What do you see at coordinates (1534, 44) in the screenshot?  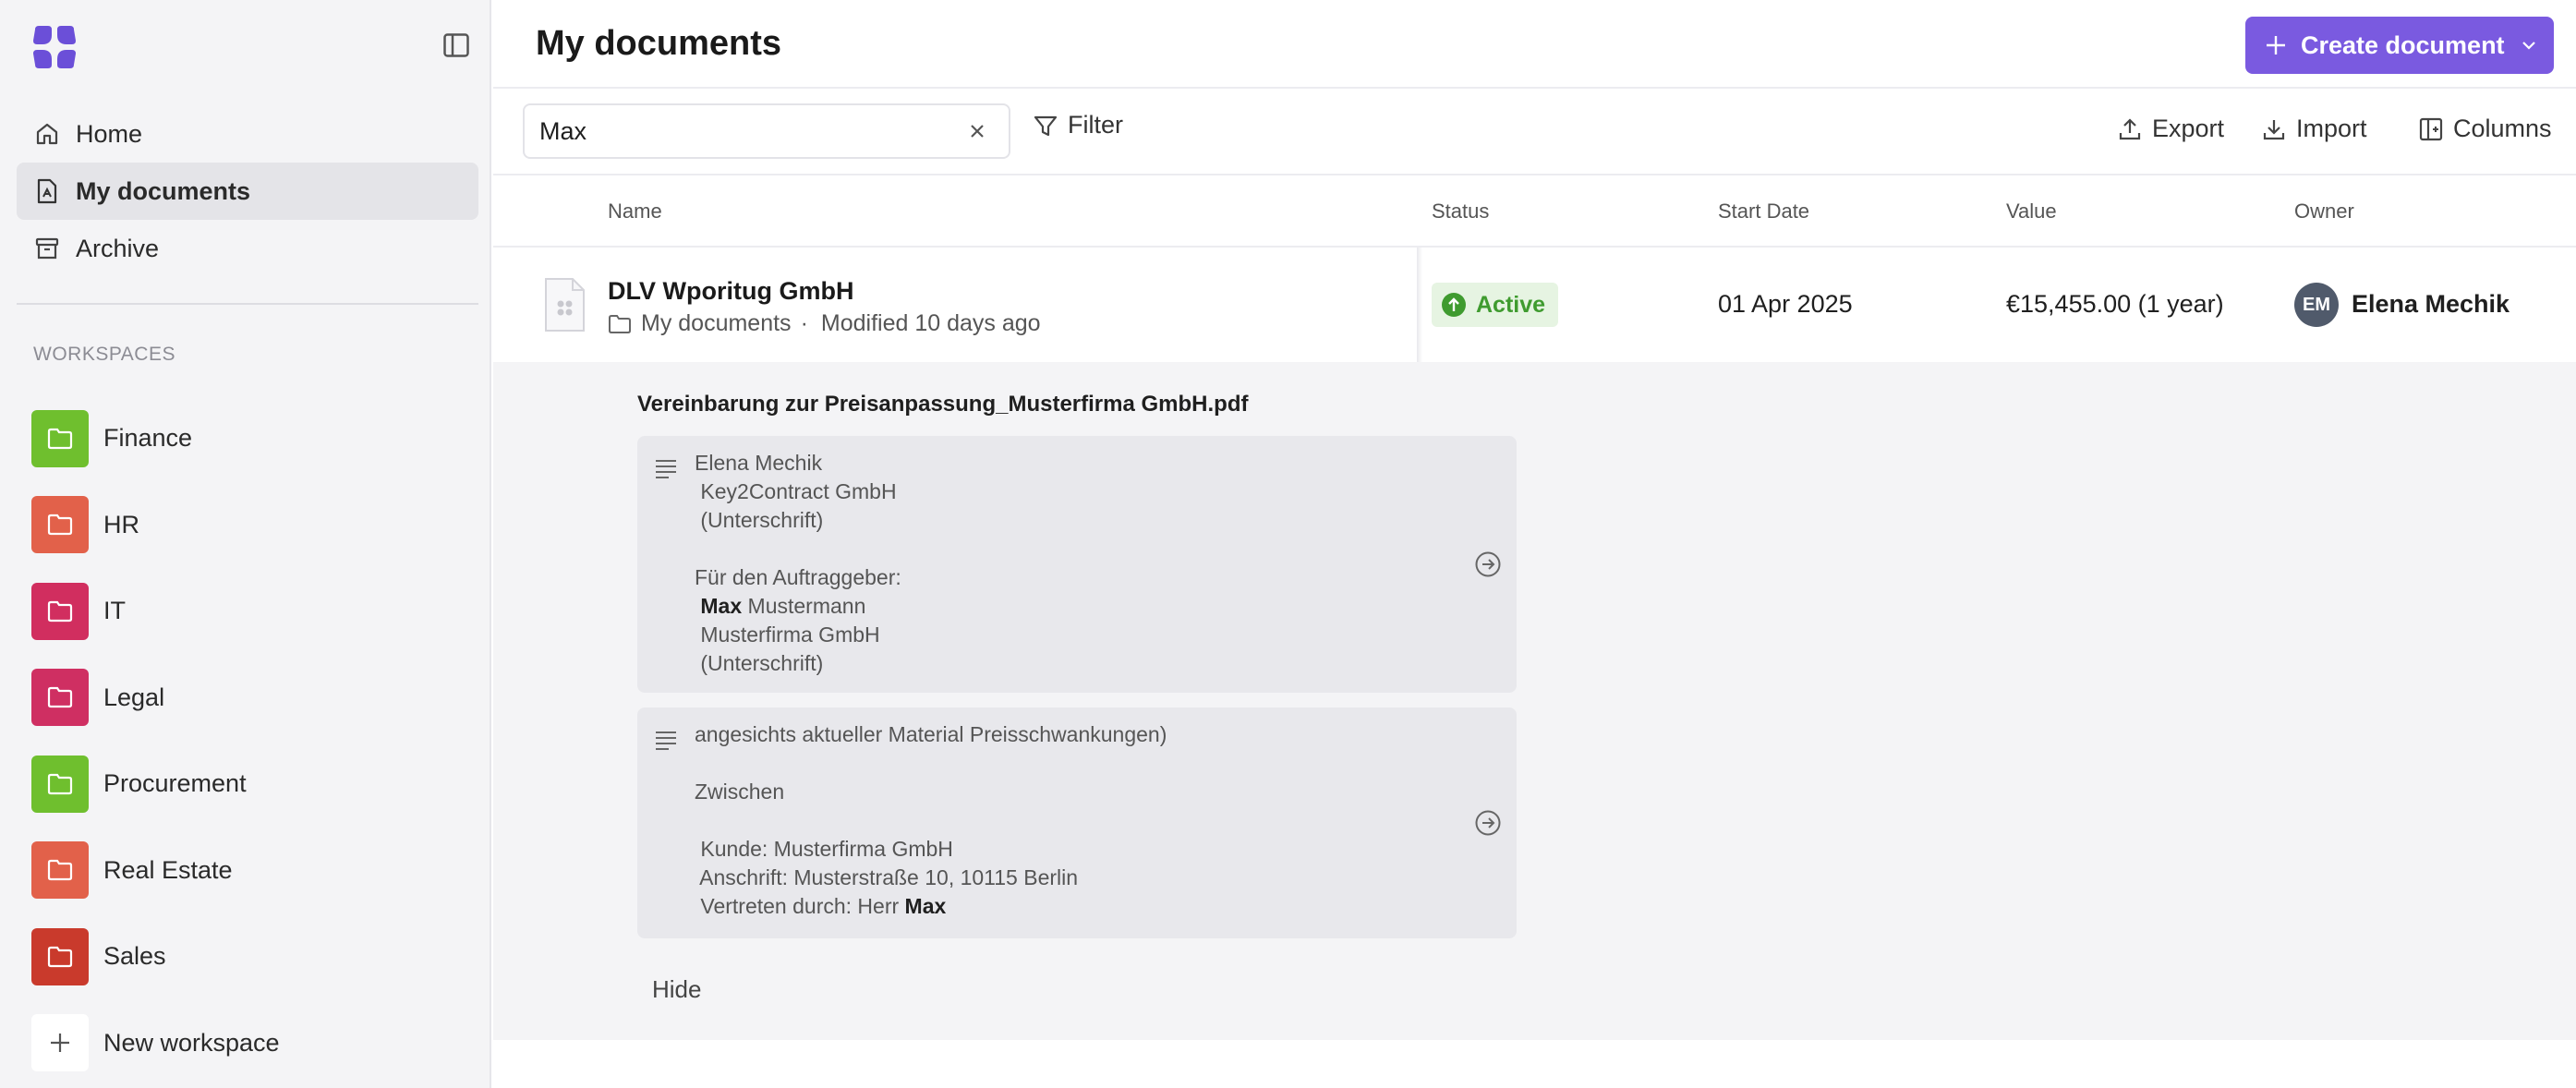 I see `page-header: My documents Create document` at bounding box center [1534, 44].